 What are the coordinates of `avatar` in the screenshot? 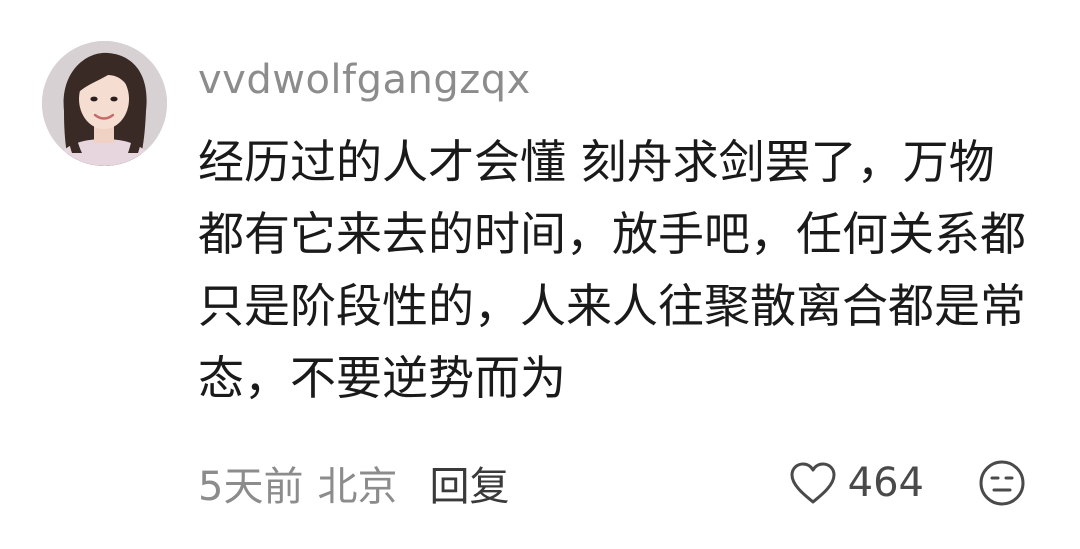 It's located at (104, 103).